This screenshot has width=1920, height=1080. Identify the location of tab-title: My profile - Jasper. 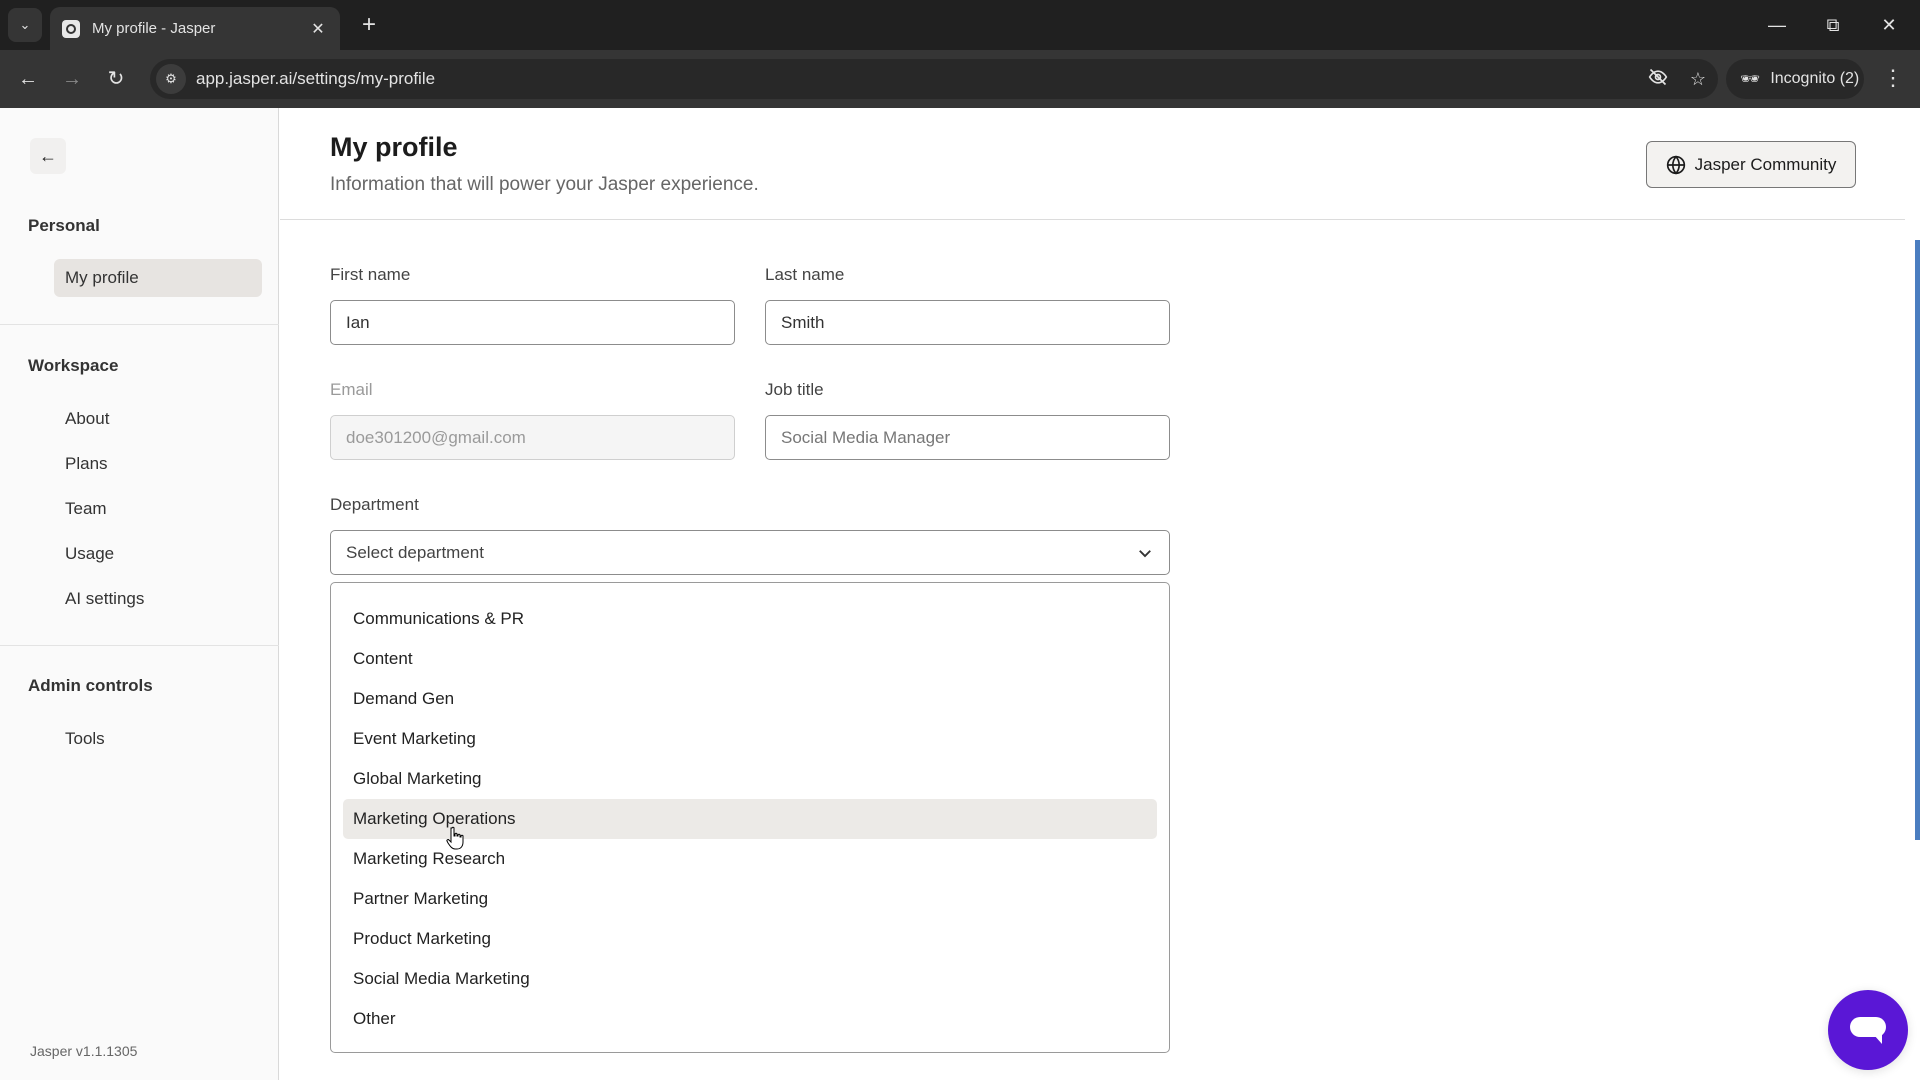
(154, 28).